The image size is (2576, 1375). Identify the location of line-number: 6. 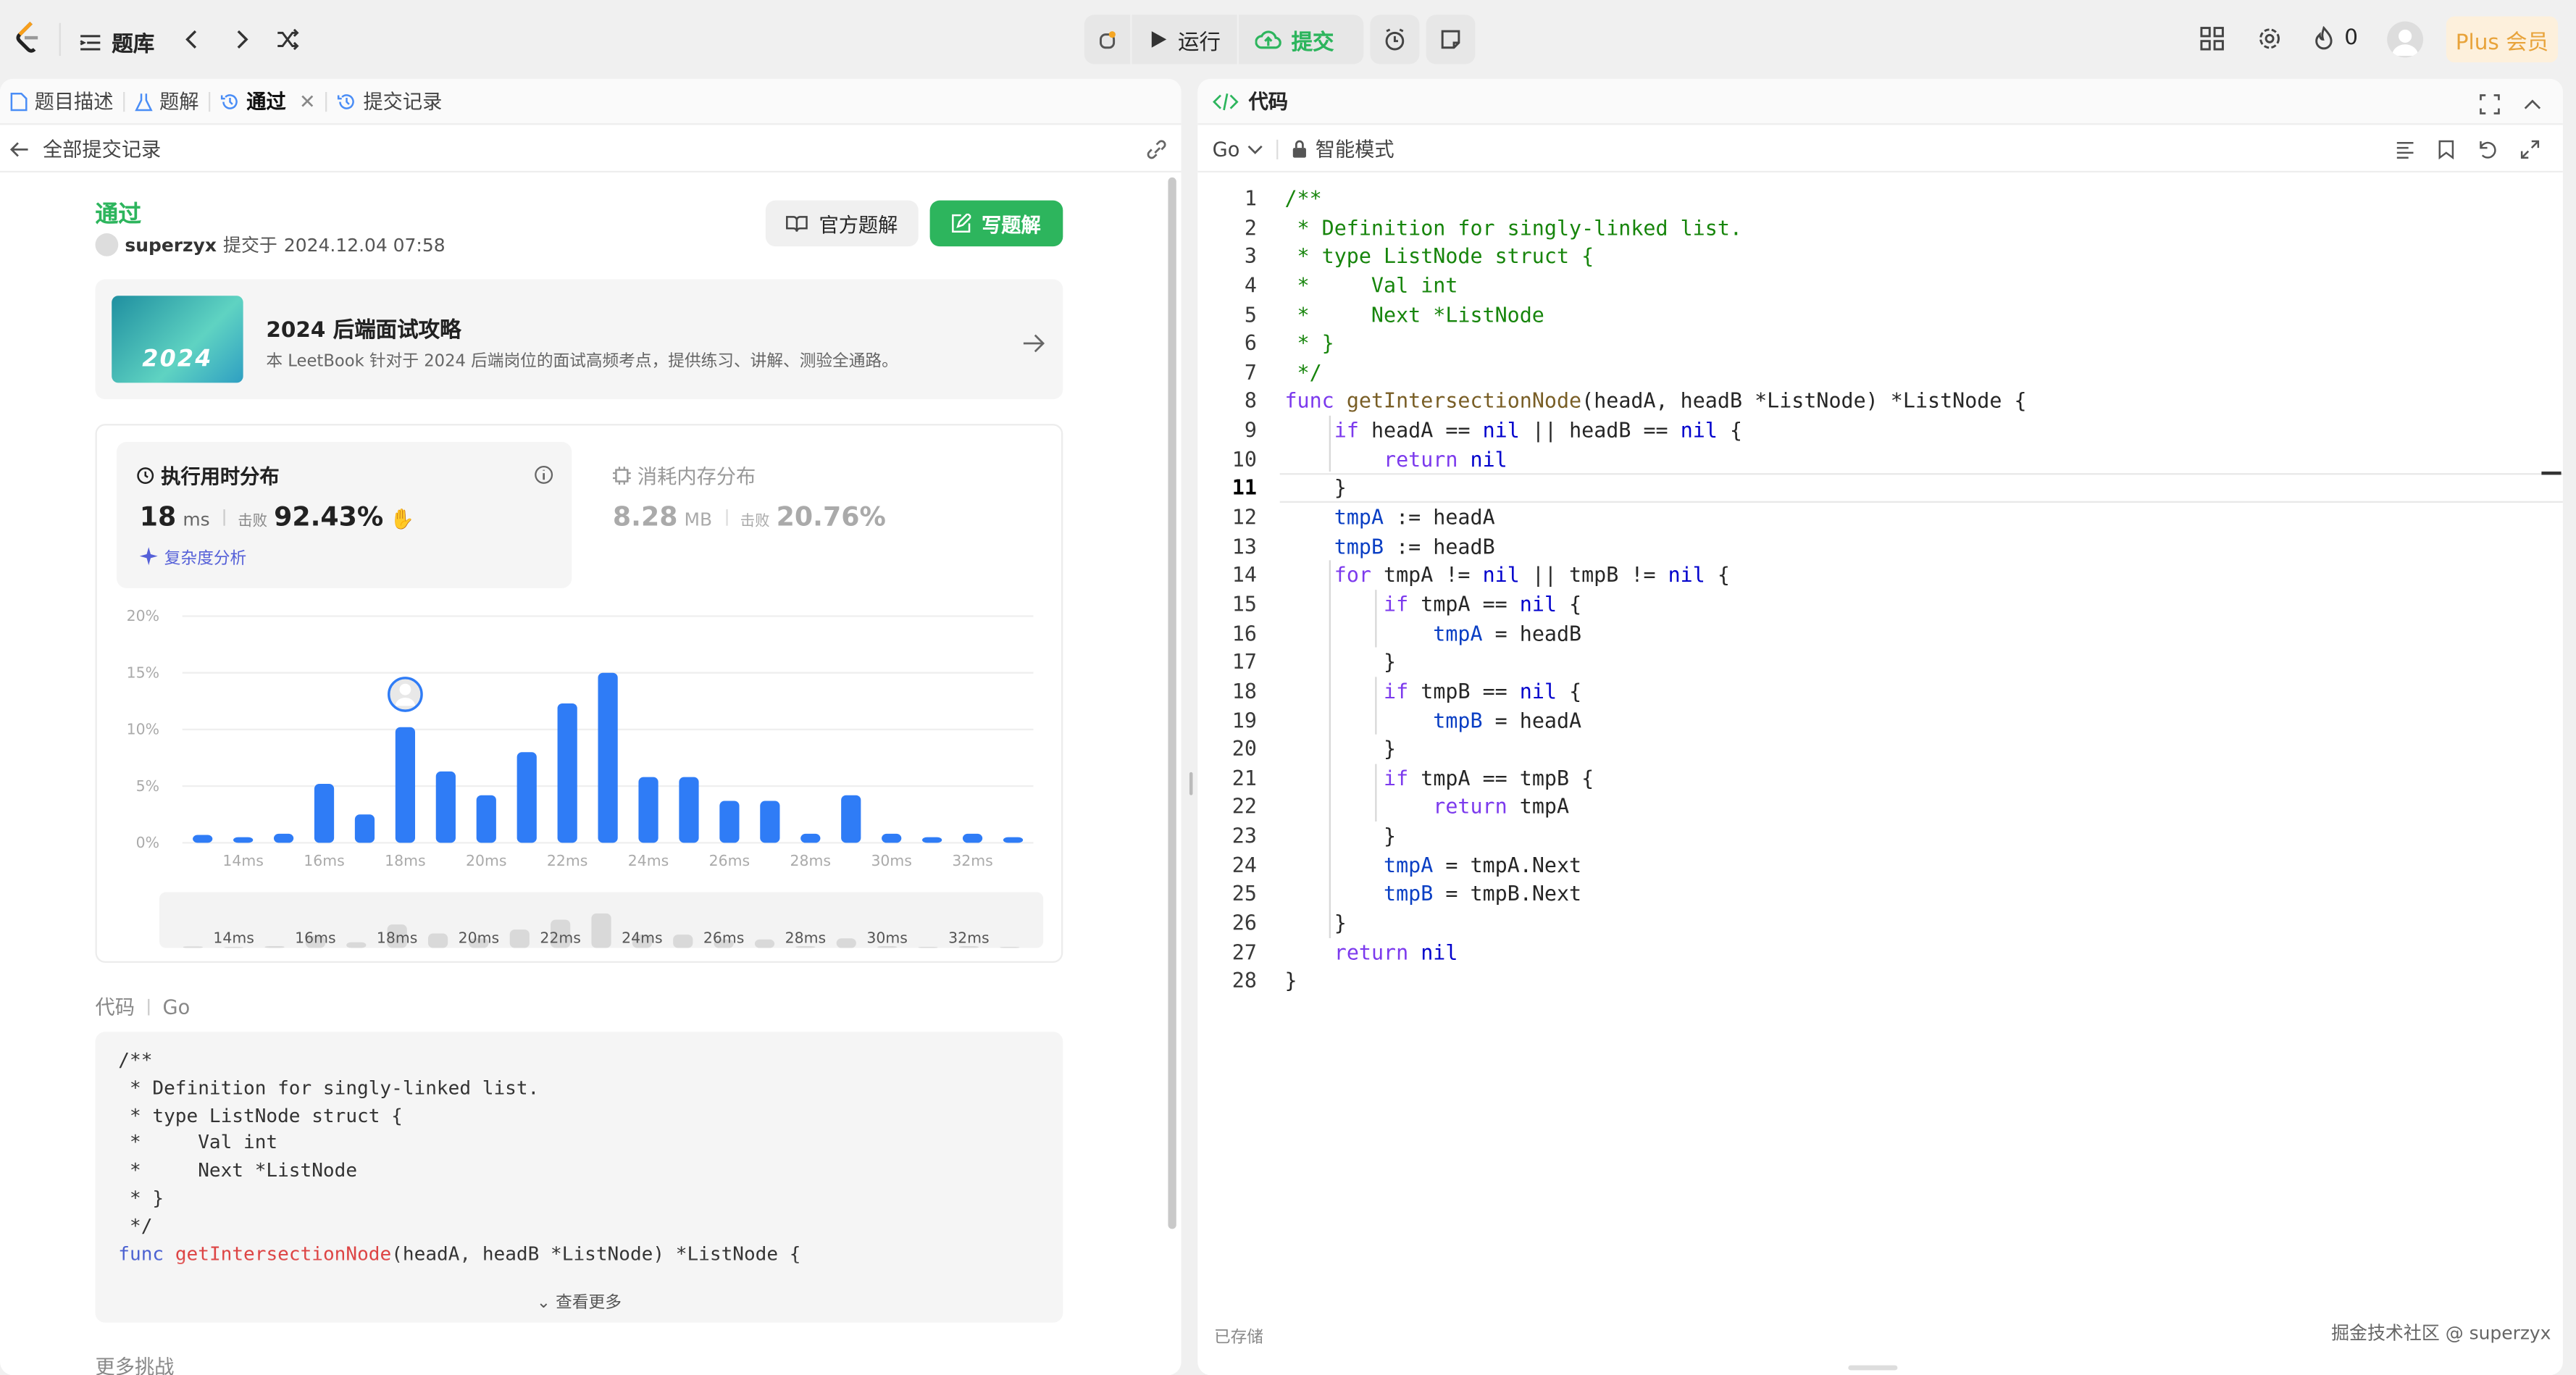
(1250, 343).